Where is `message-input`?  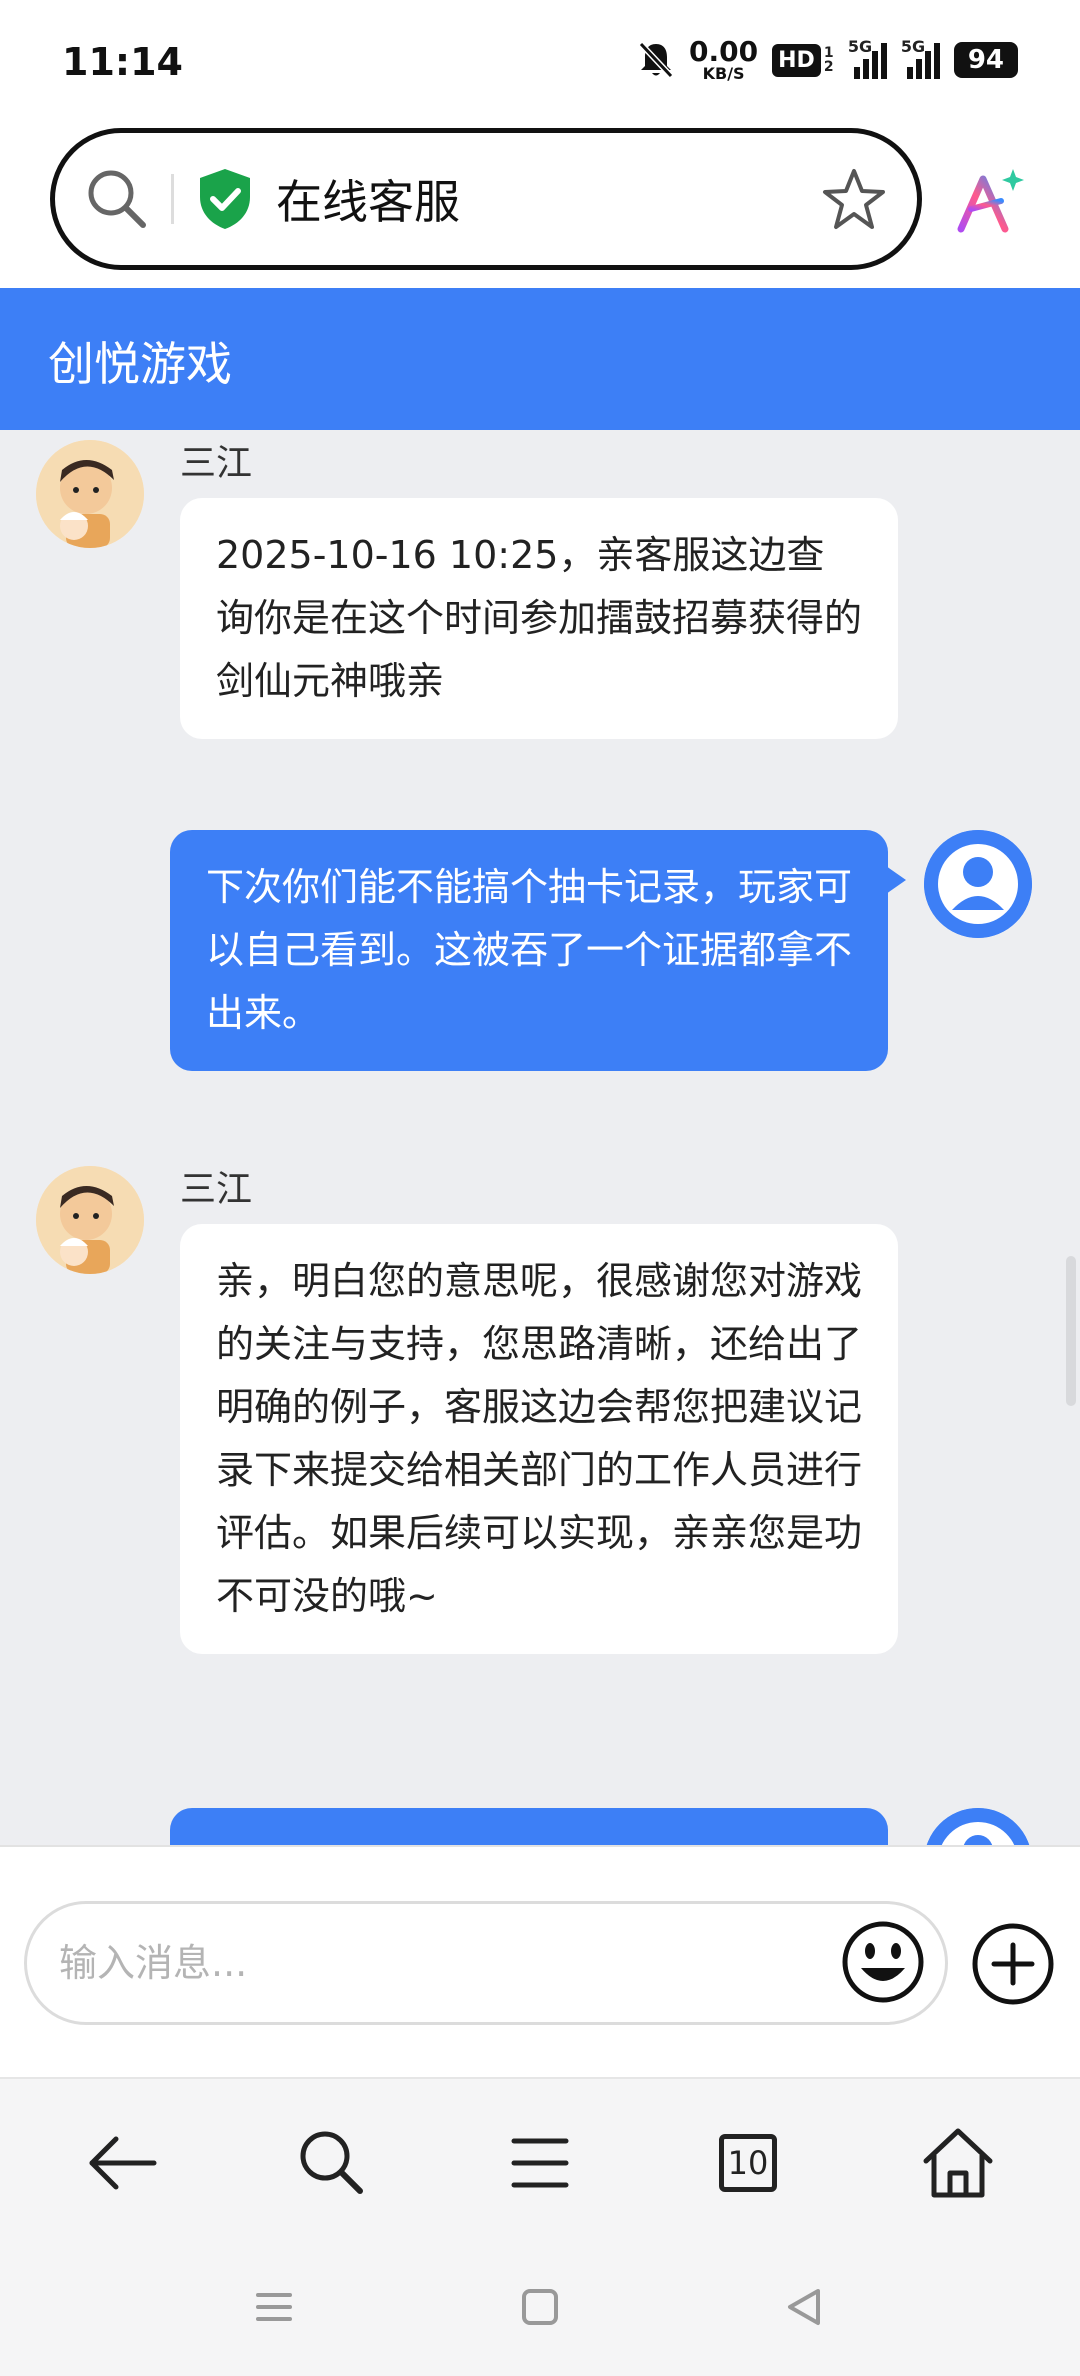 message-input is located at coordinates (439, 1963).